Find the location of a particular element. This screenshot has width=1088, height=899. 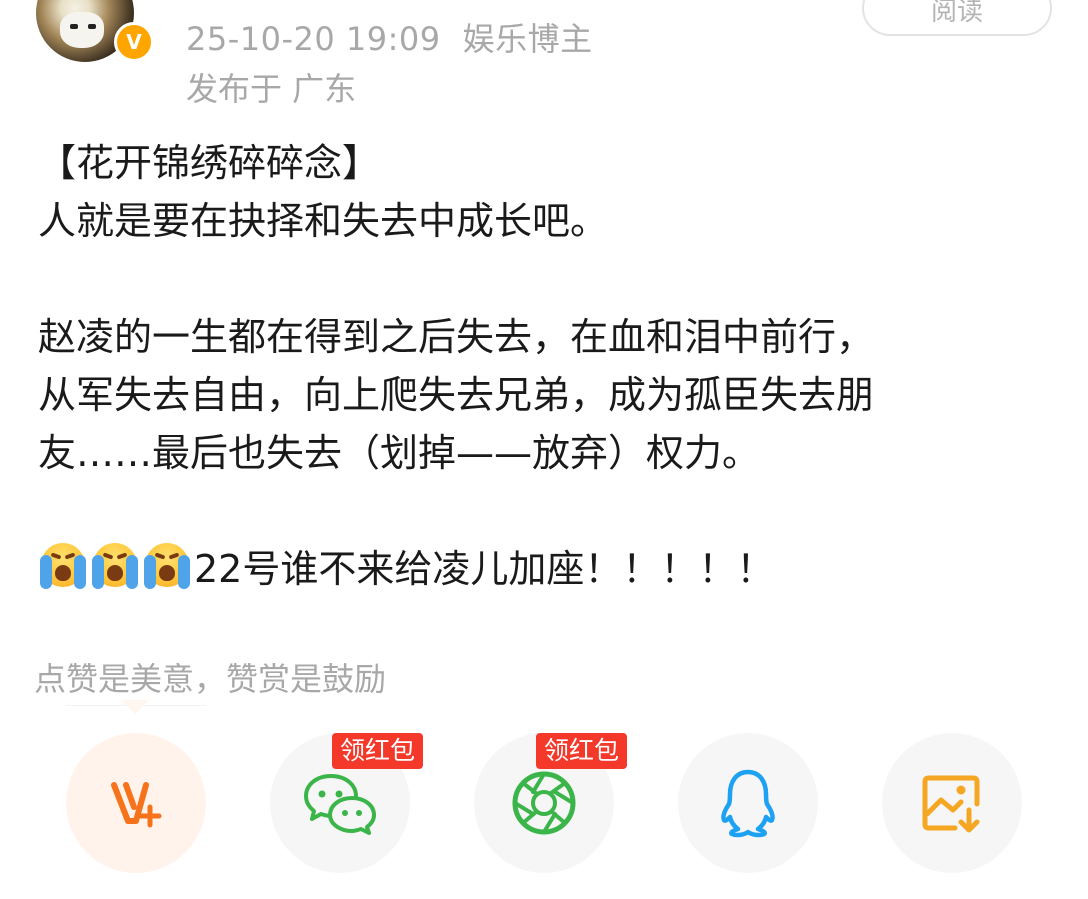

read-button: 阅读 is located at coordinates (957, 18).